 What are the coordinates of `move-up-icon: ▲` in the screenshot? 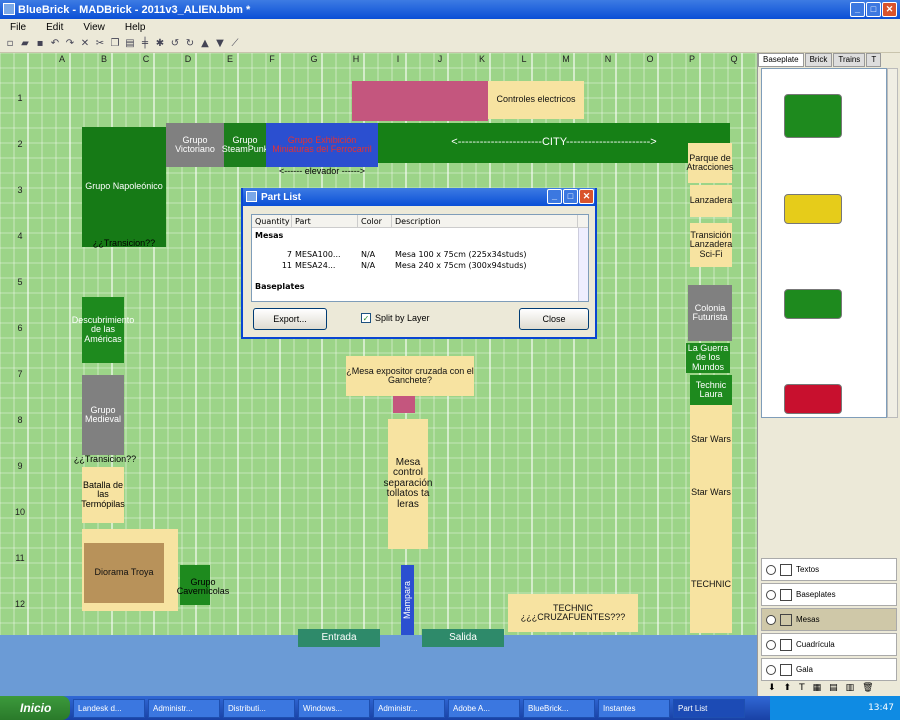 It's located at (205, 44).